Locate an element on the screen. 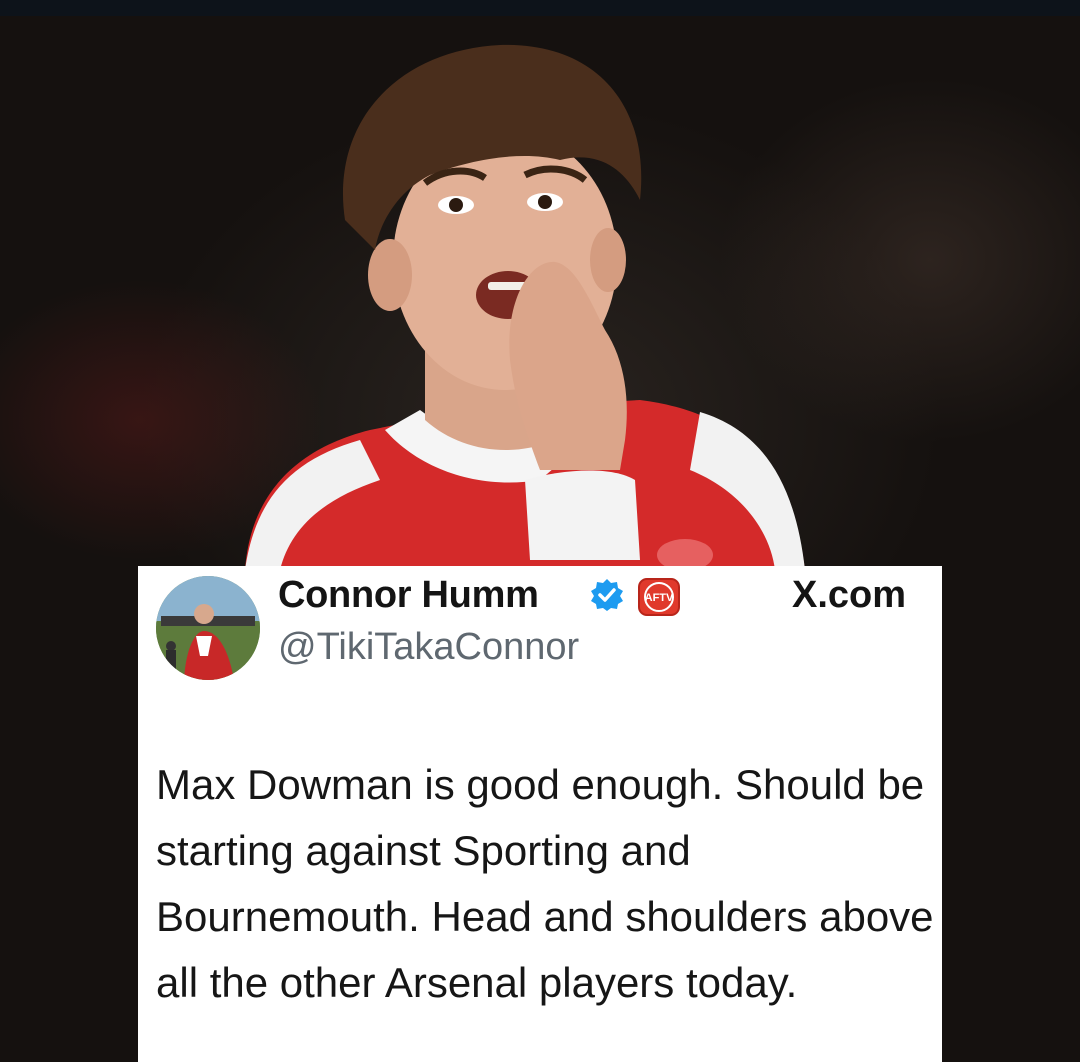  handle: @TikiTakaConnor is located at coordinates (428, 647).